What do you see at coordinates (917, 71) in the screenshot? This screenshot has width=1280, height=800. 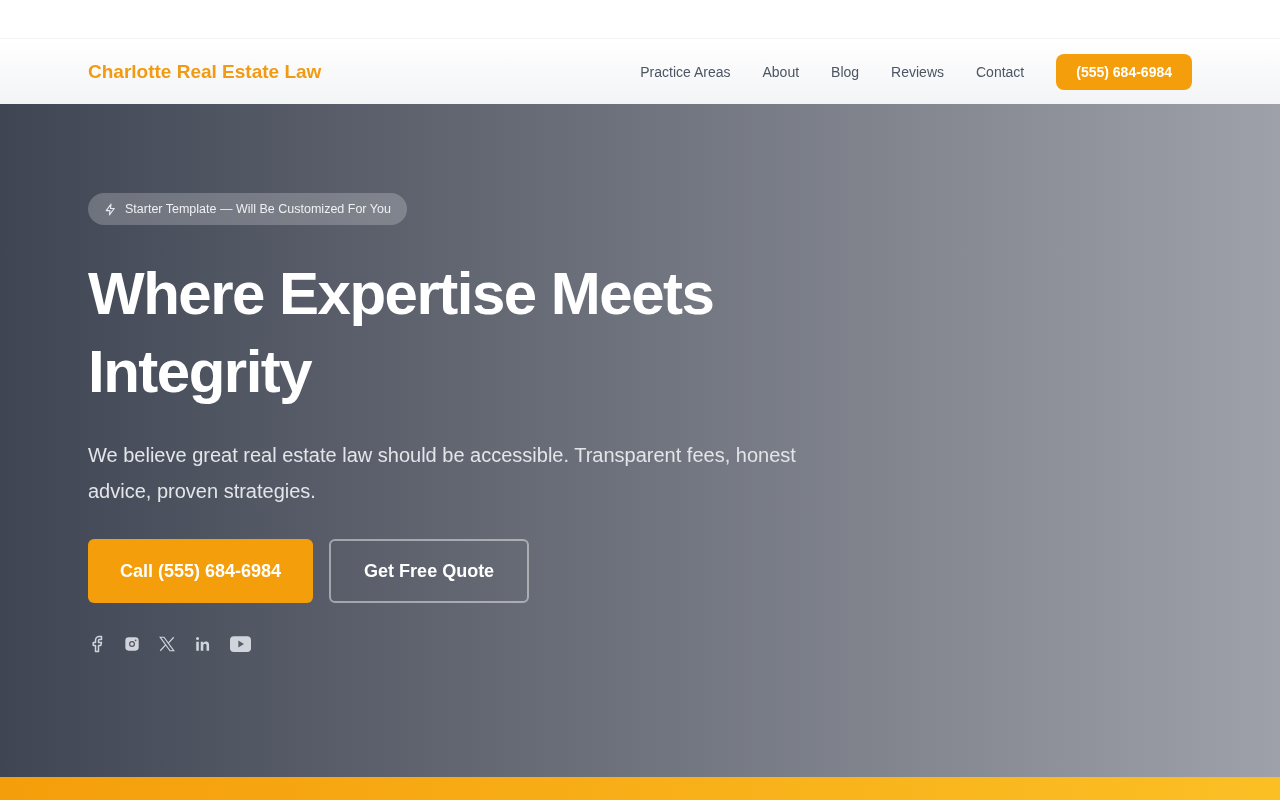 I see `nav-link: Reviews` at bounding box center [917, 71].